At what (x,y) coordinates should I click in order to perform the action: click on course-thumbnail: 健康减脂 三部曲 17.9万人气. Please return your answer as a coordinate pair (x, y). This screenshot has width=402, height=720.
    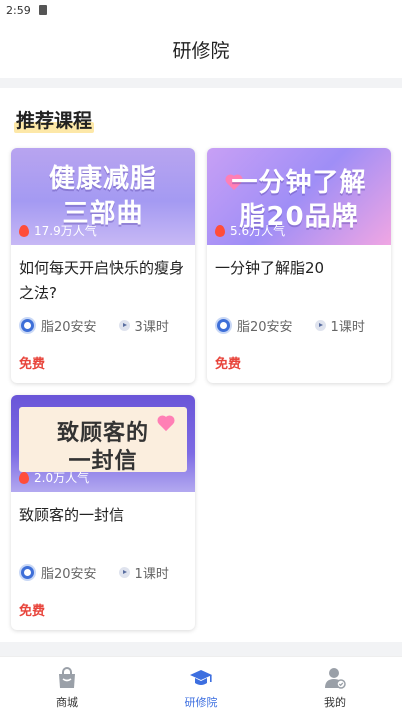
    Looking at the image, I should click on (103, 196).